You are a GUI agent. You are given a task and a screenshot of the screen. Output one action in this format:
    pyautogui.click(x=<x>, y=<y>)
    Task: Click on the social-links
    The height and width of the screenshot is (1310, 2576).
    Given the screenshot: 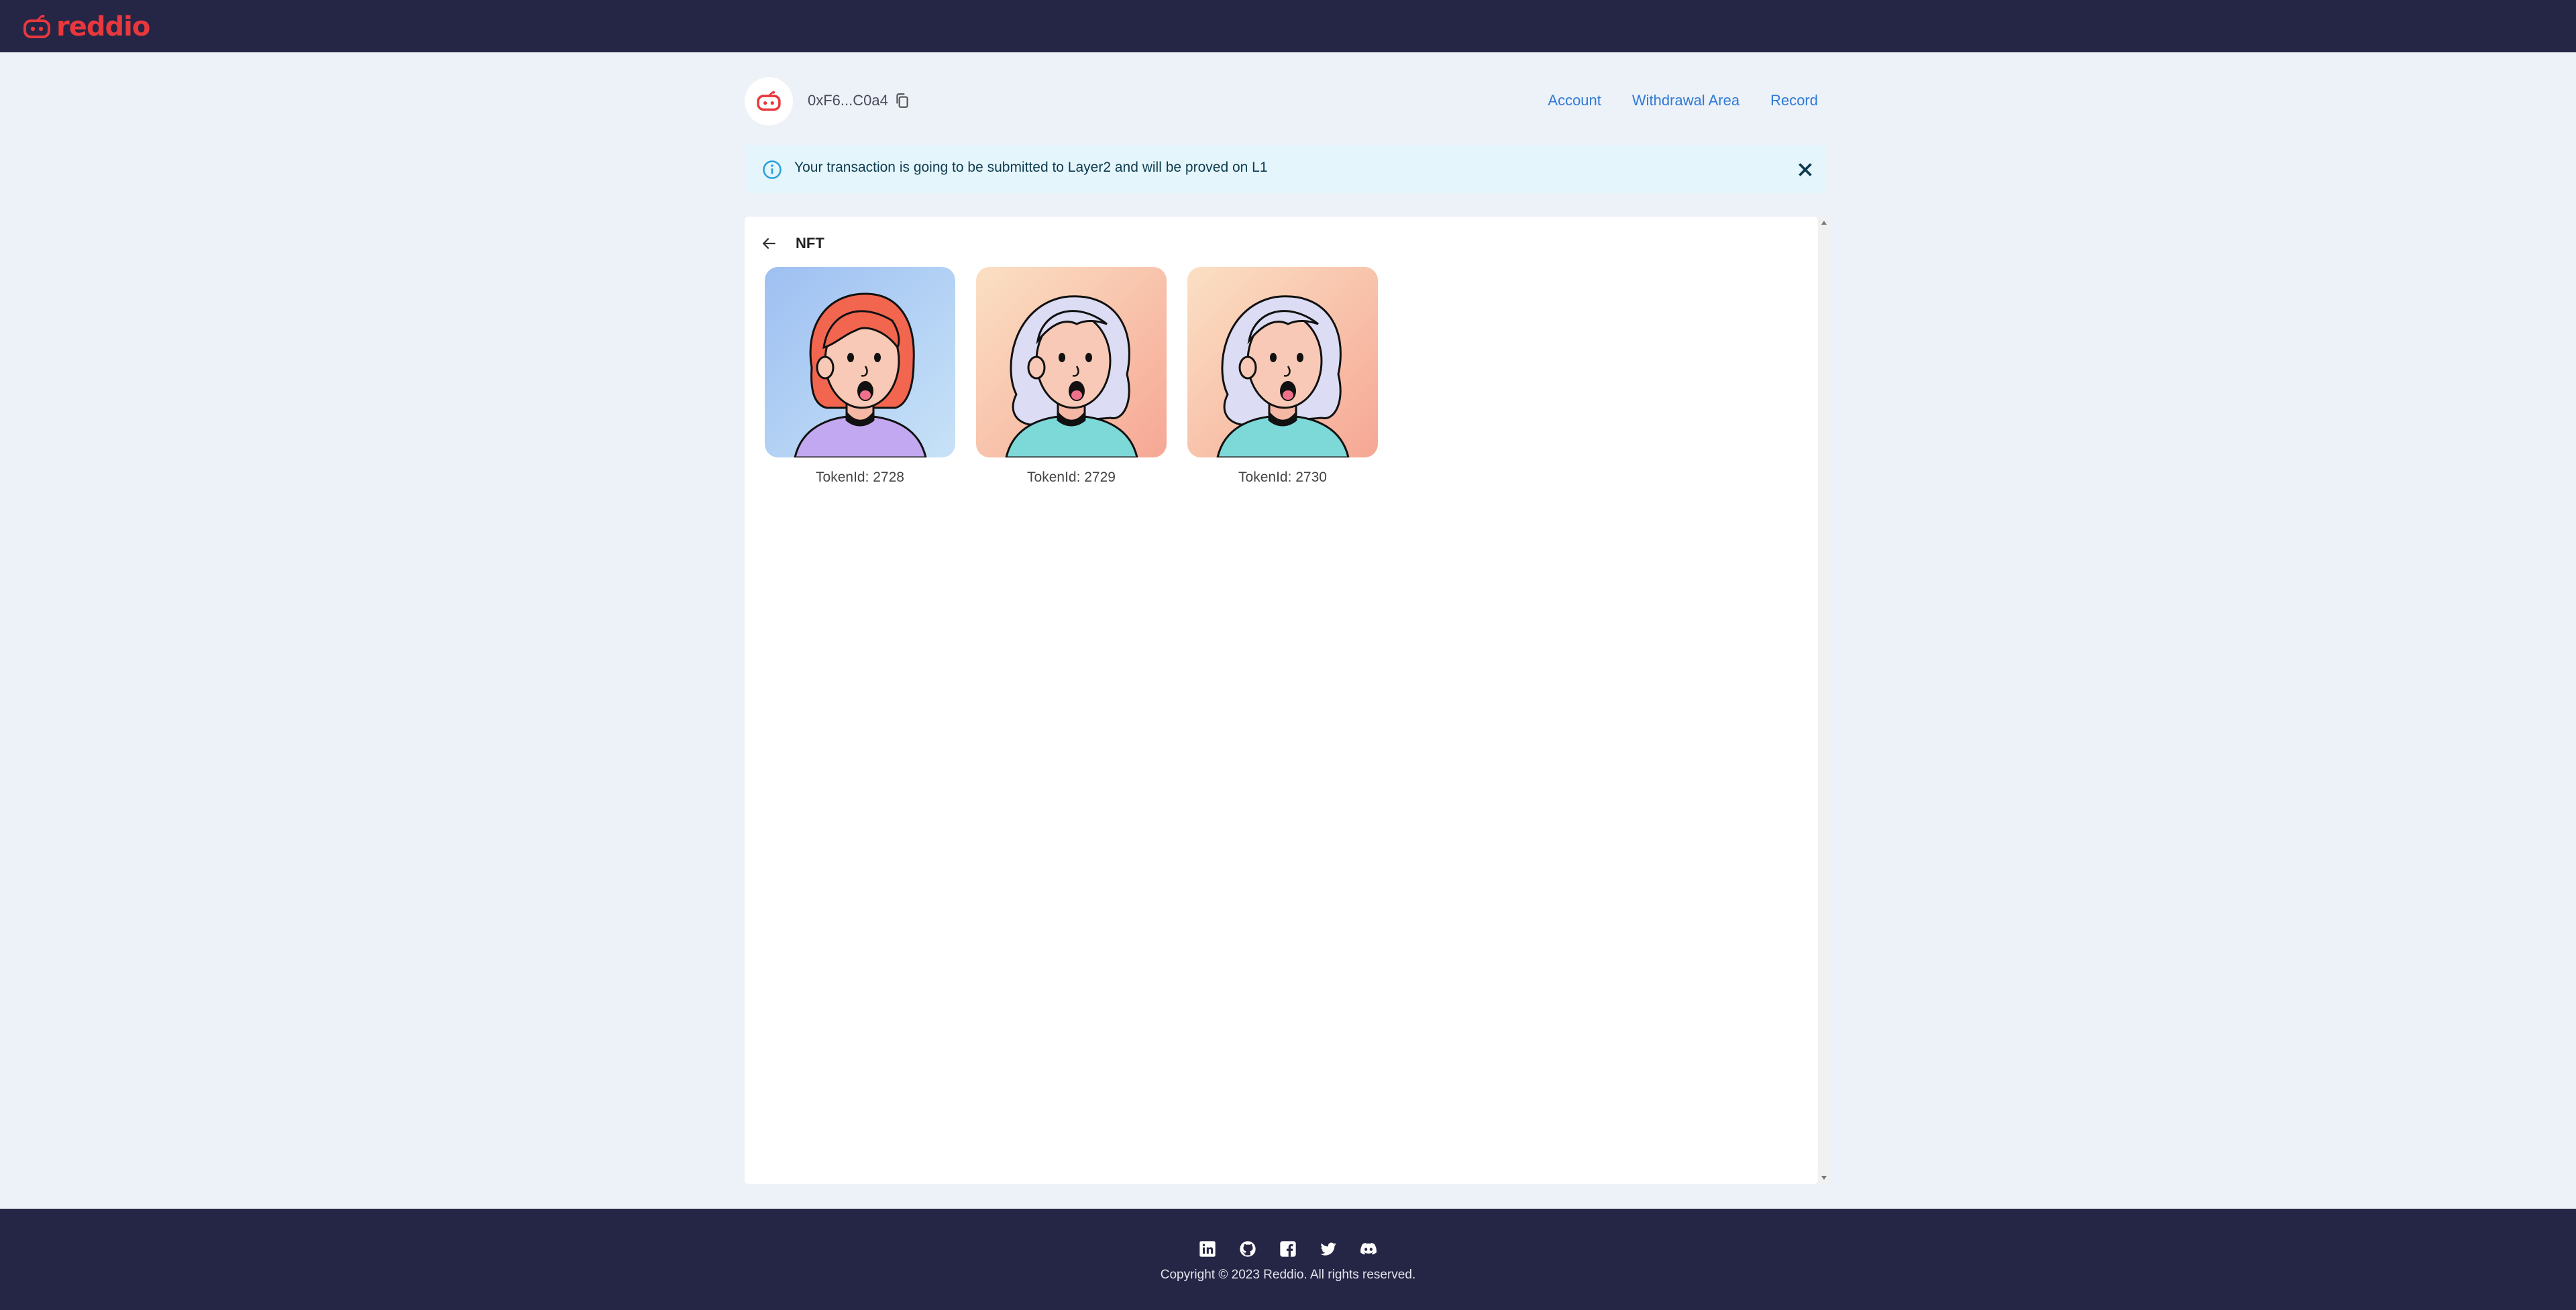 What is the action you would take?
    pyautogui.click(x=1288, y=1249)
    